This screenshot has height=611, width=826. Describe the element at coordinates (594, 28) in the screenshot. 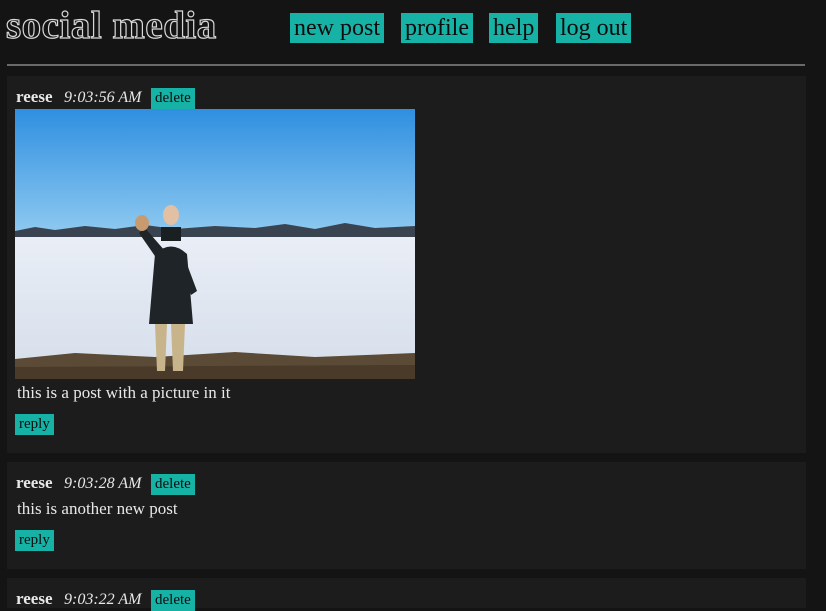

I see `nav-log-out-button: log out` at that location.